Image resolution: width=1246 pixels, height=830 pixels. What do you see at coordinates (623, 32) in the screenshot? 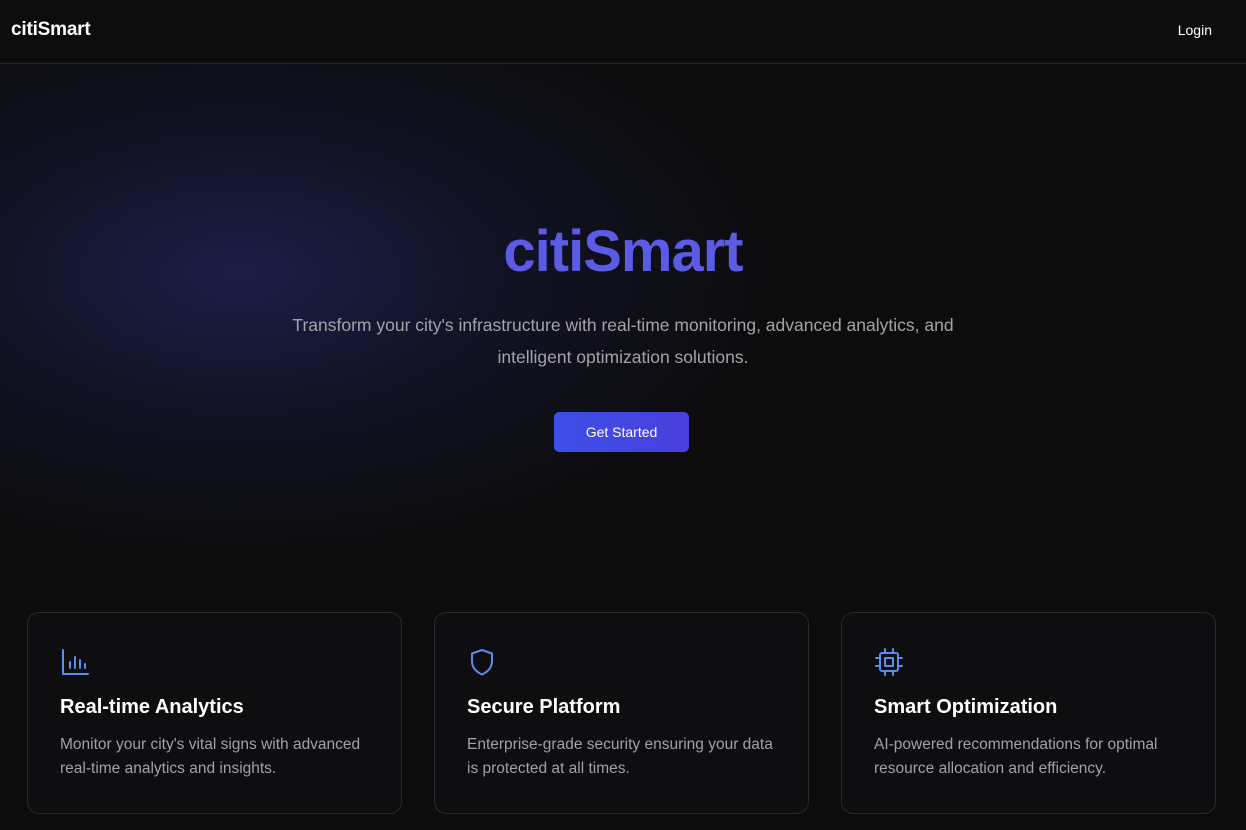
I see `navbar: citiSmart Login` at bounding box center [623, 32].